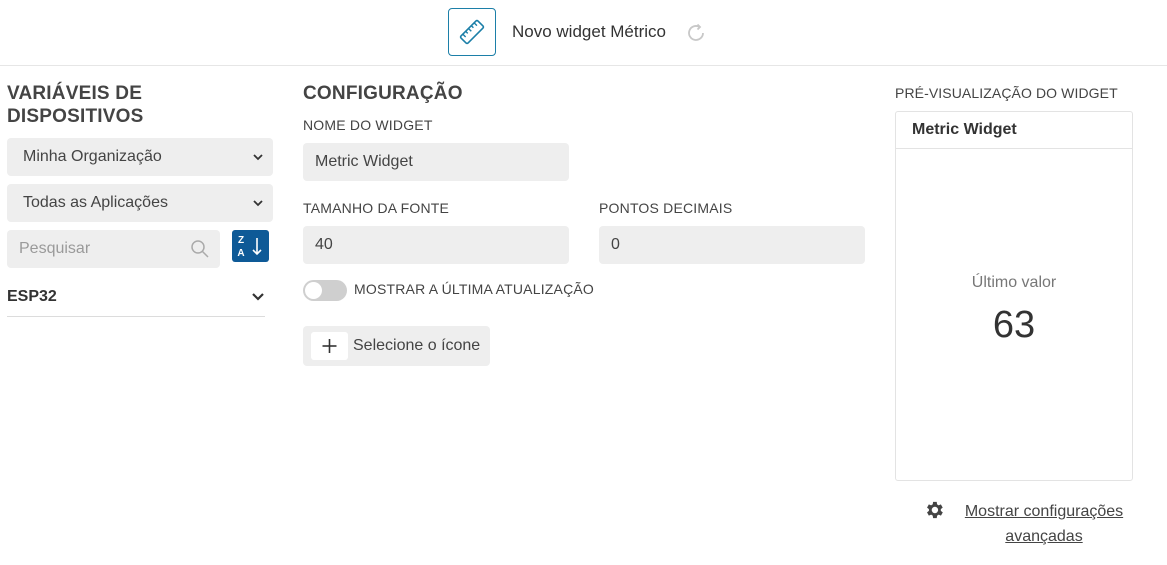  Describe the element at coordinates (364, 161) in the screenshot. I see `widget-name-value: Metric Widget` at that location.